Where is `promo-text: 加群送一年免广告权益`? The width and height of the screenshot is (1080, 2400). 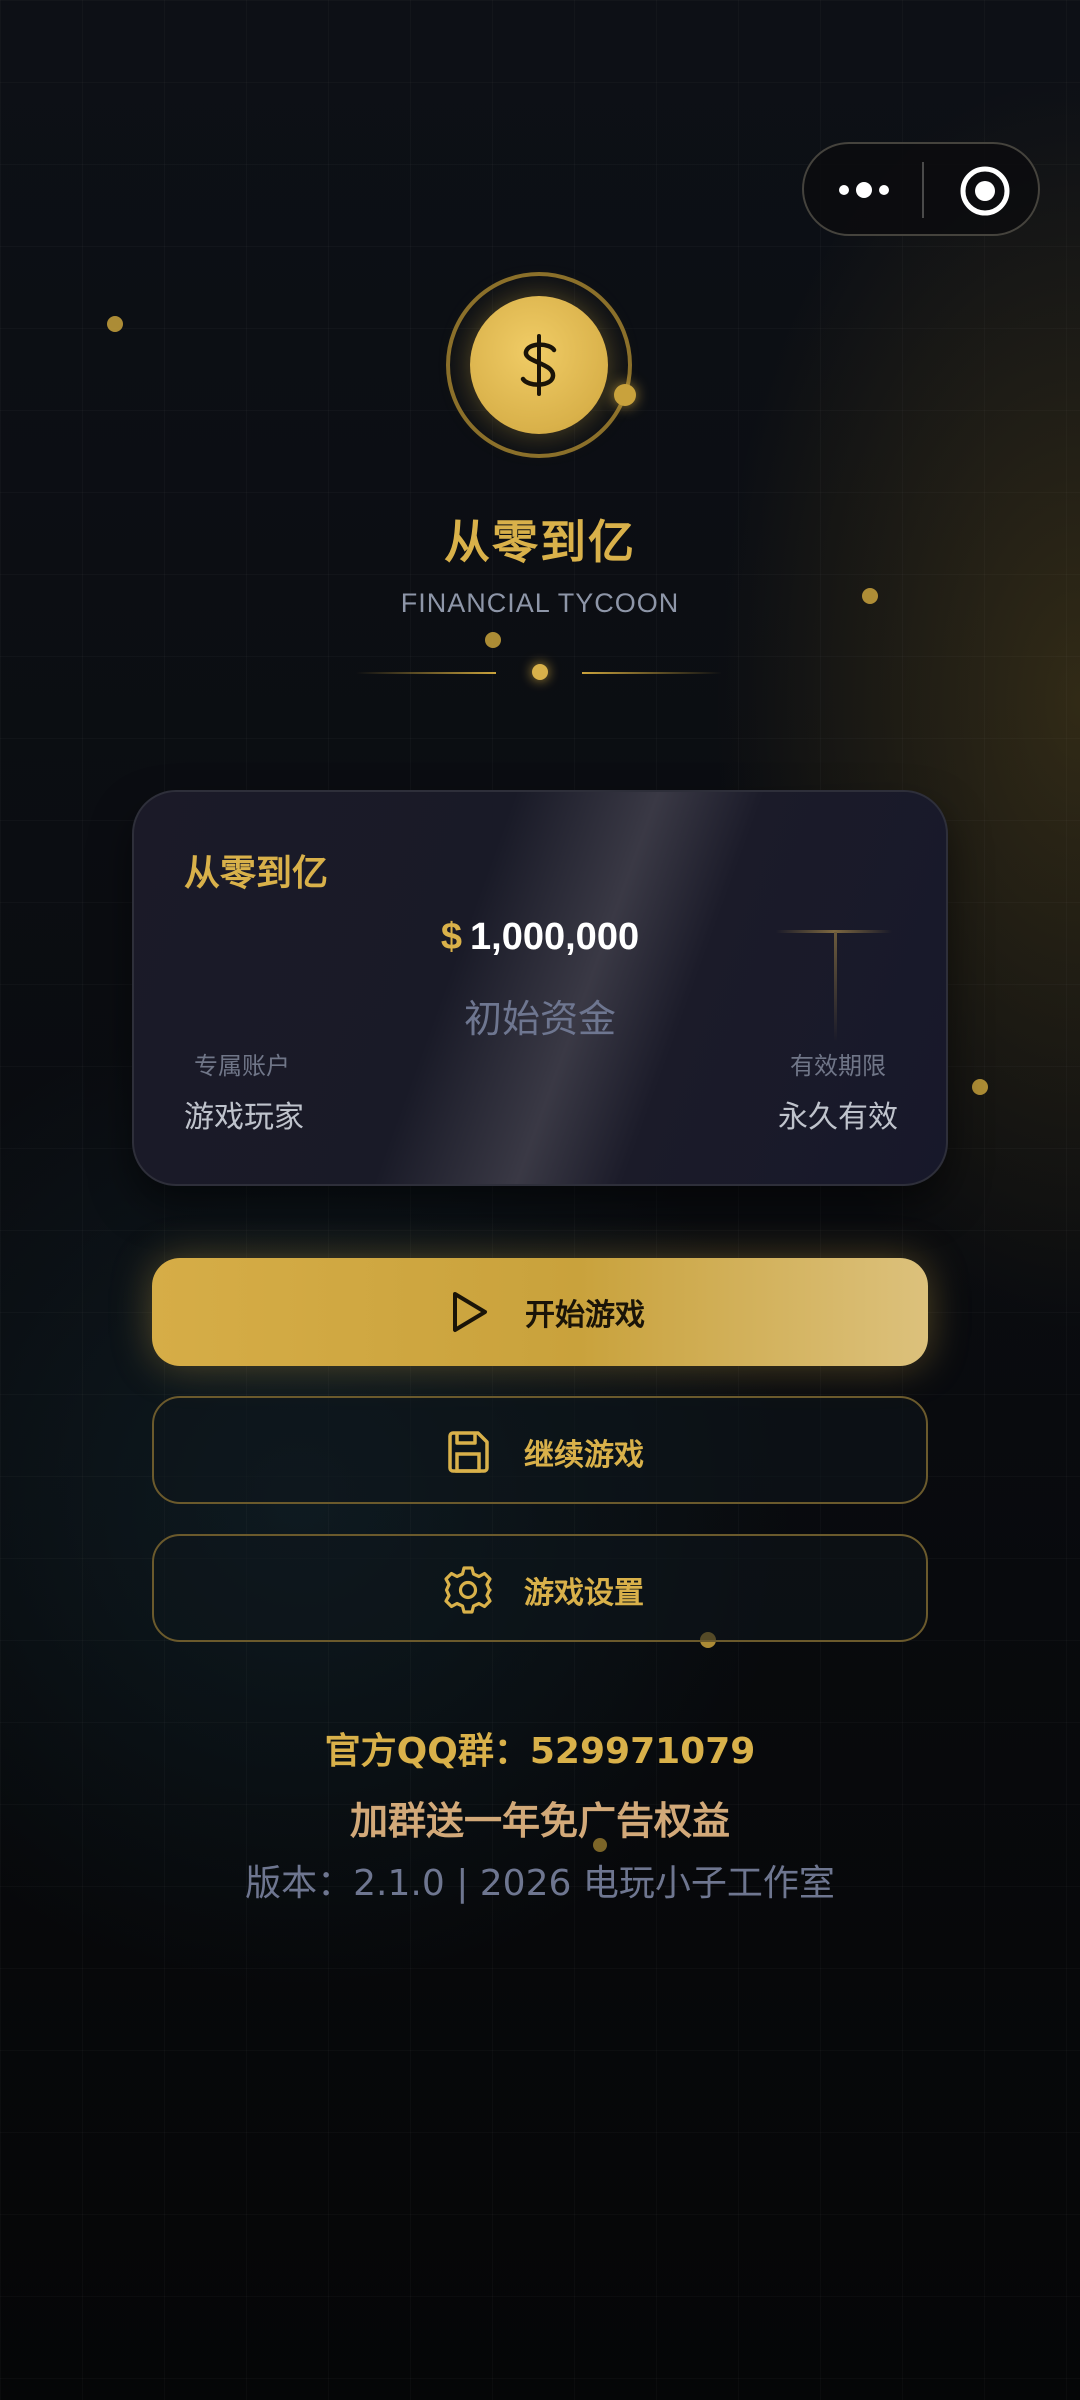
promo-text: 加群送一年免广告权益 is located at coordinates (539, 1821).